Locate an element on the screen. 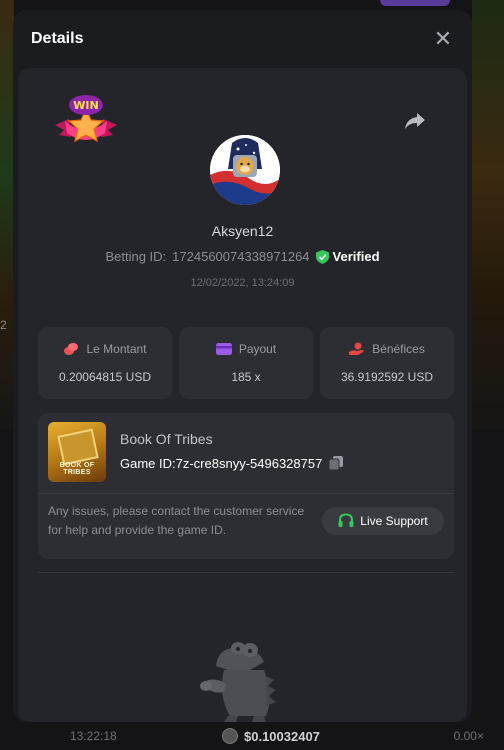 This screenshot has height=750, width=504. game-thumbnail-label: BOOK OF TRIBES is located at coordinates (77, 469).